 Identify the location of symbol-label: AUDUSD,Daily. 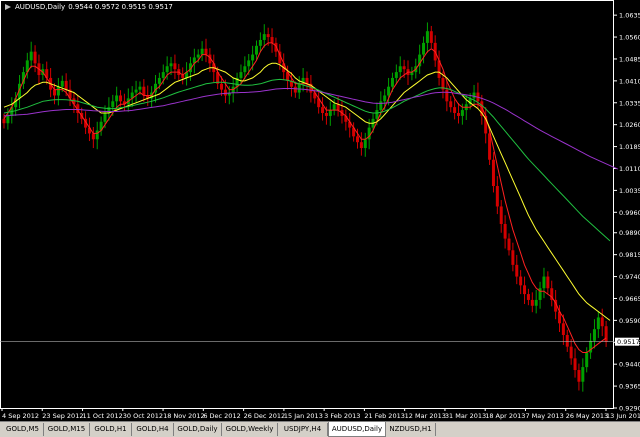
(40, 7).